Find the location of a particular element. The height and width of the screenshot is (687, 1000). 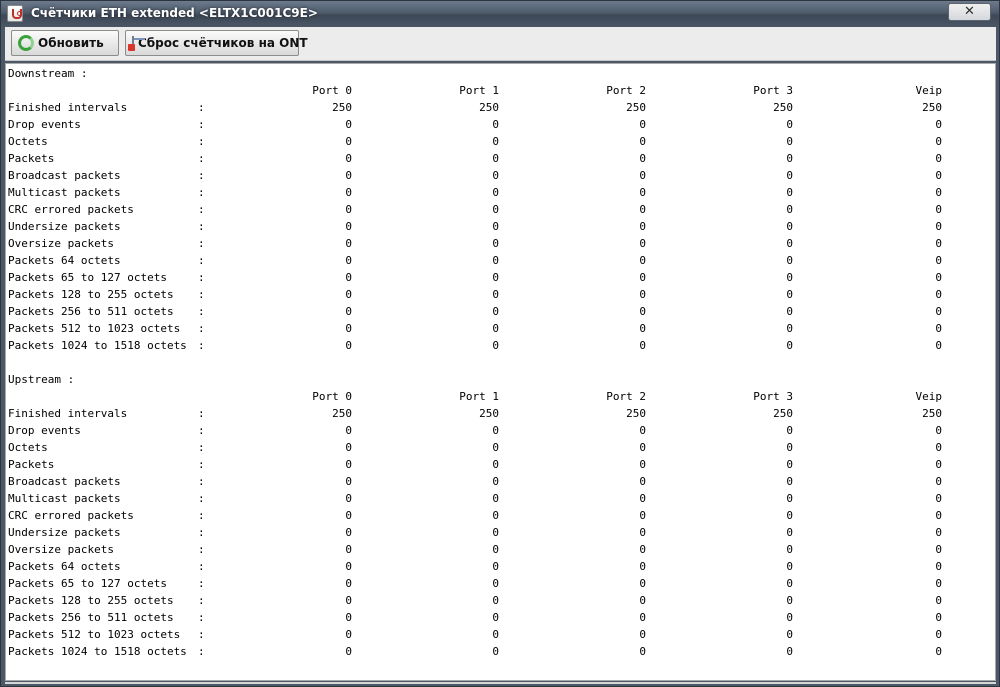

counter-row: Octets: 0 0 0 0 0 is located at coordinates (478, 141).